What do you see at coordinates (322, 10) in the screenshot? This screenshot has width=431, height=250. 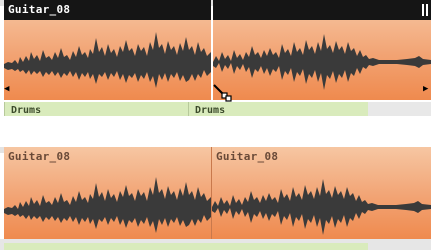 I see `event-name-bar` at bounding box center [322, 10].